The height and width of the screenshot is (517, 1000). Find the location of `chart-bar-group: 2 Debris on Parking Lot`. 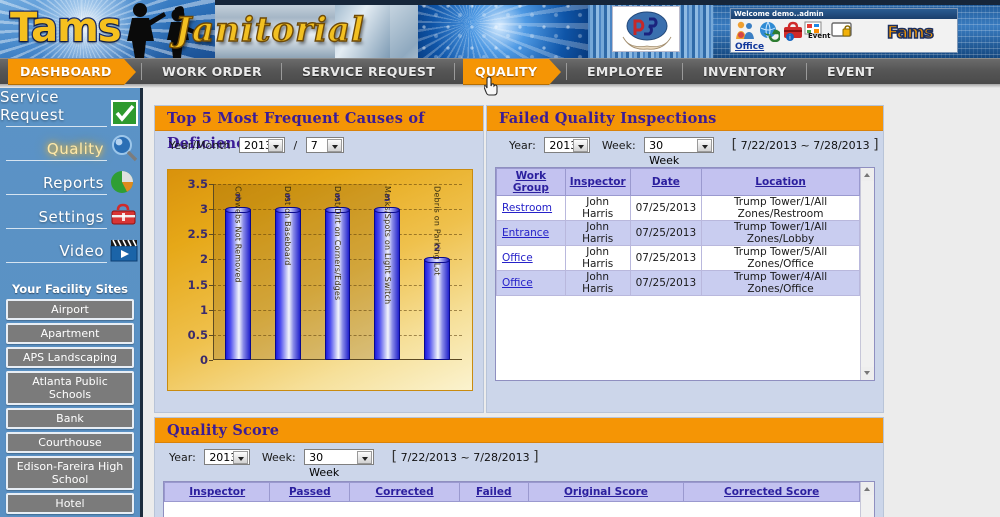

chart-bar-group: 2 Debris on Parking Lot is located at coordinates (437, 272).